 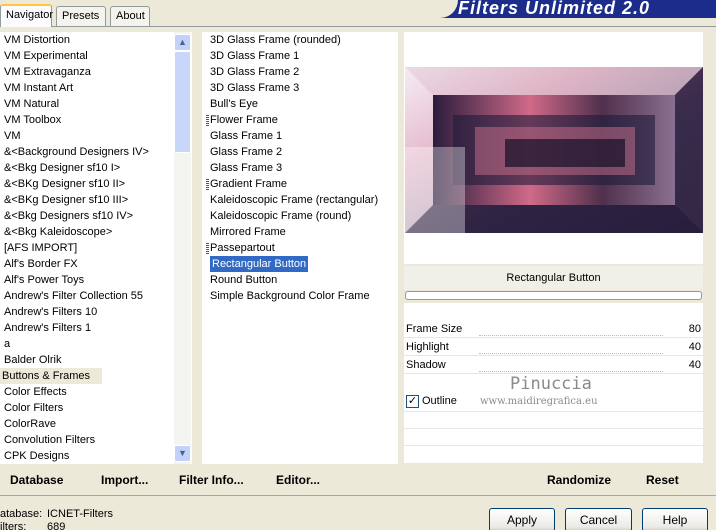 What do you see at coordinates (579, 480) in the screenshot?
I see `randomize-button: Randomize` at bounding box center [579, 480].